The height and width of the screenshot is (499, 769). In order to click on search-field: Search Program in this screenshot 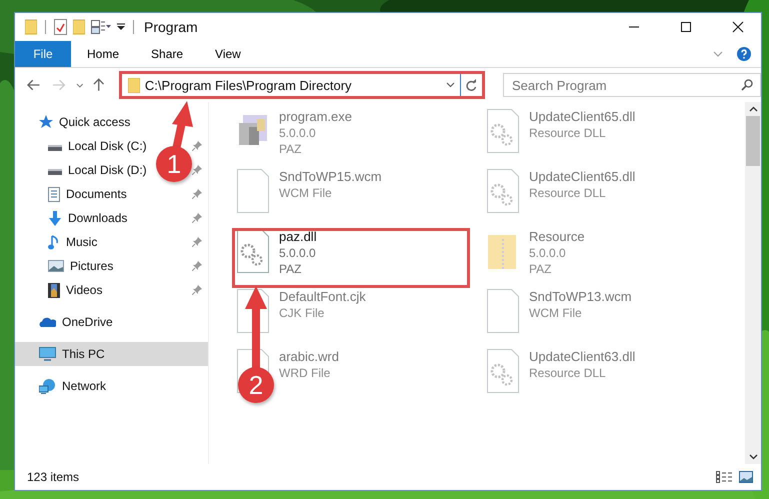, I will do `click(631, 85)`.